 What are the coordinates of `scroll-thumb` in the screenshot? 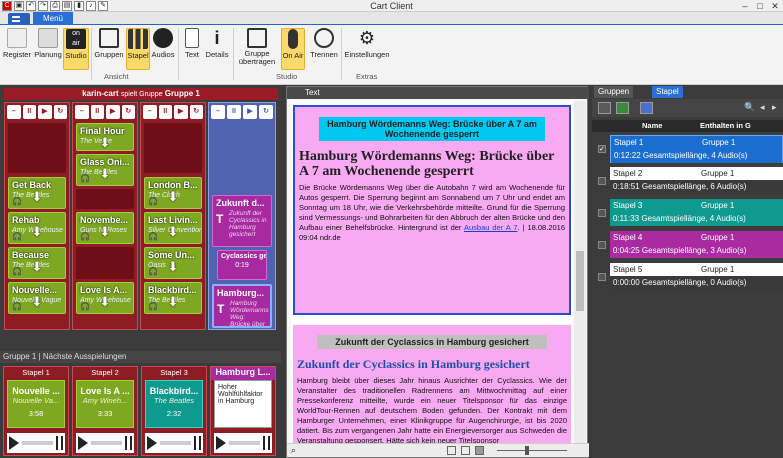 It's located at (580, 281).